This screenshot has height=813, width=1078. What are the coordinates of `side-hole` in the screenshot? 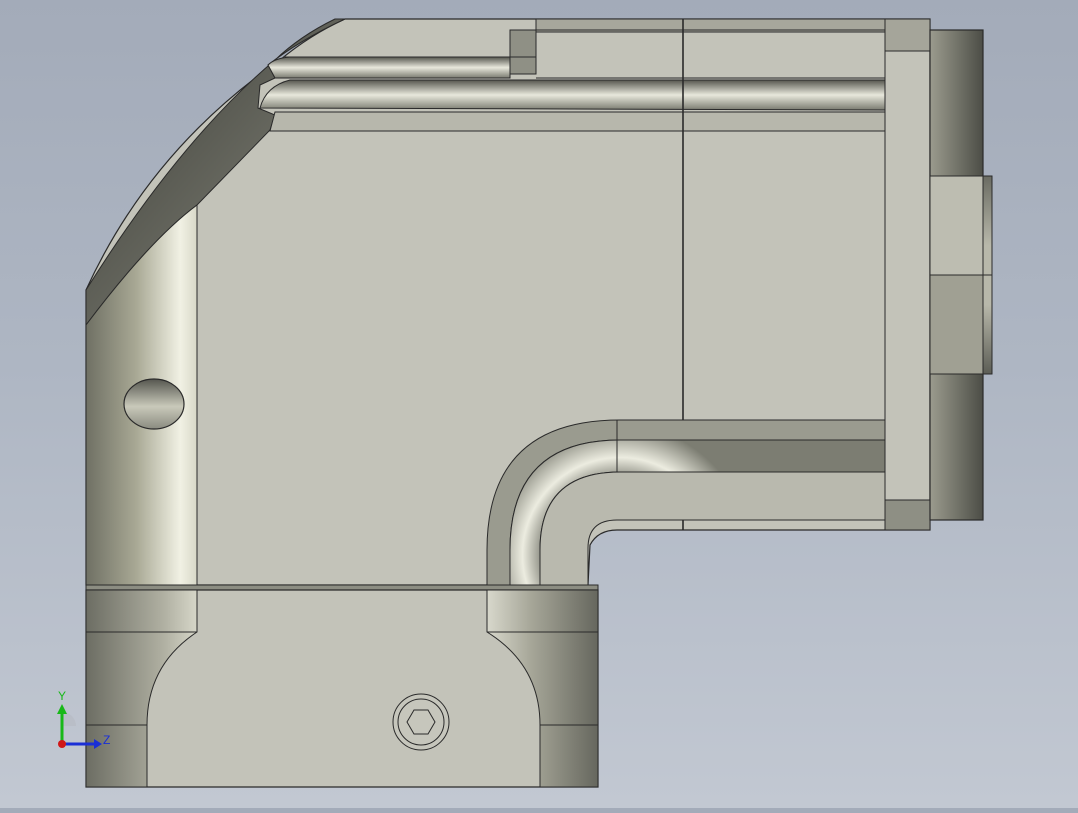 It's located at (154, 404).